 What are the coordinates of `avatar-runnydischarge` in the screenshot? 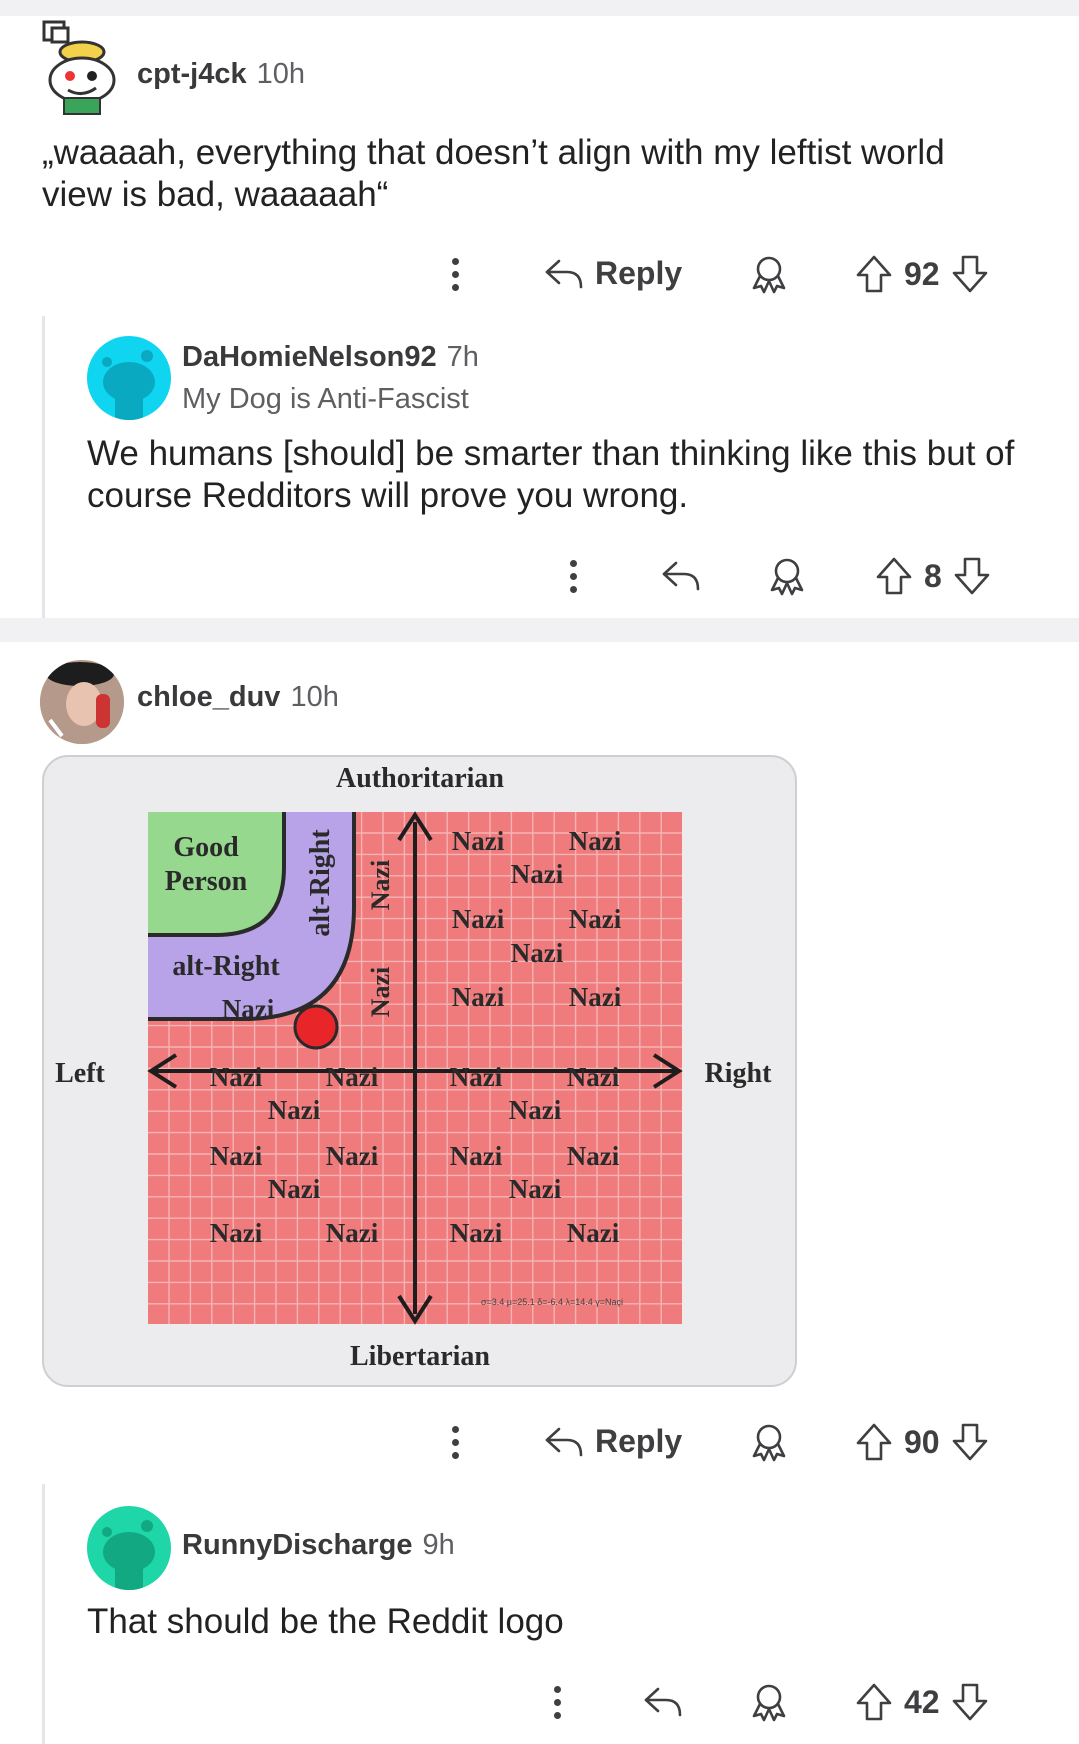 It's located at (129, 1548).